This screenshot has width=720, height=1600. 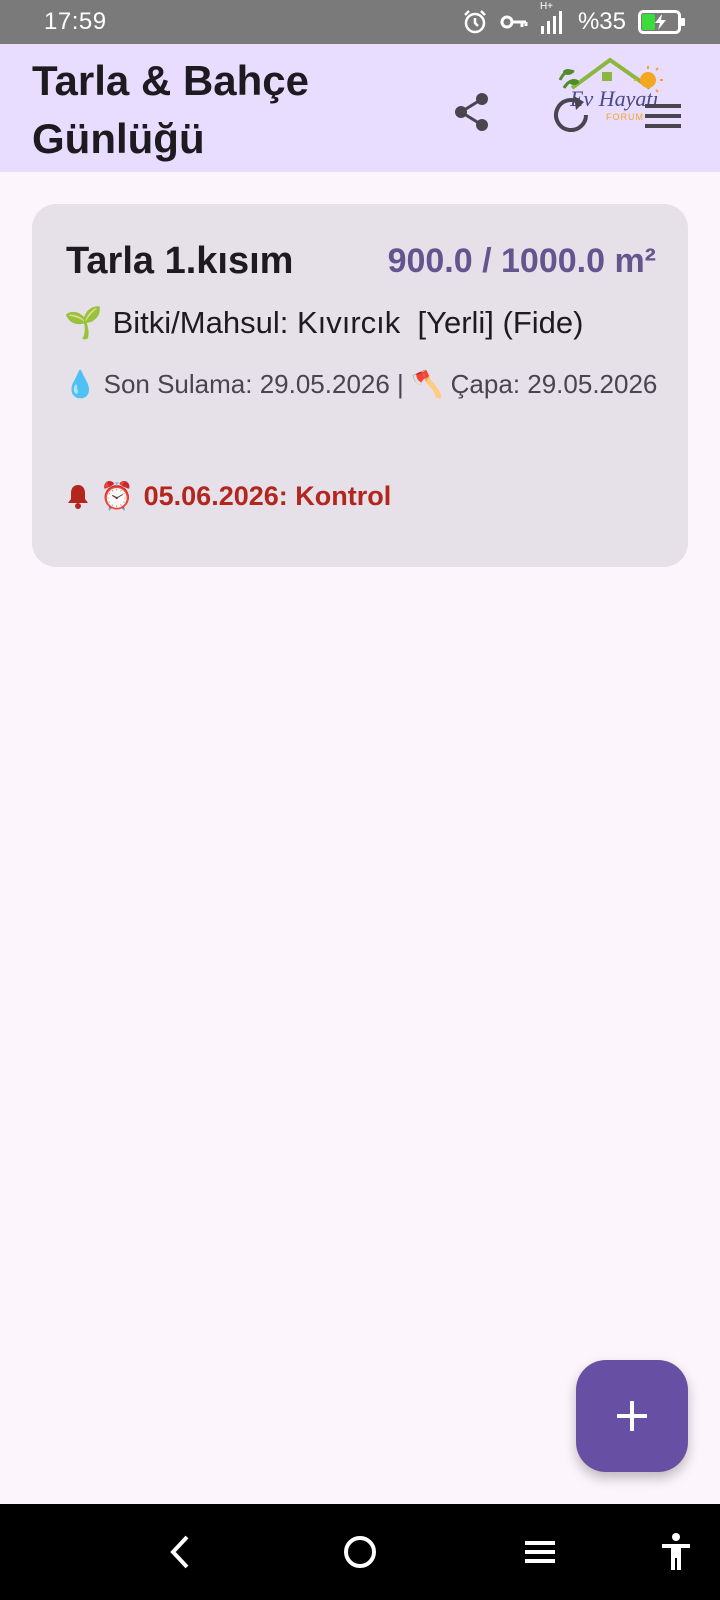 I want to click on share-button, so click(x=472, y=112).